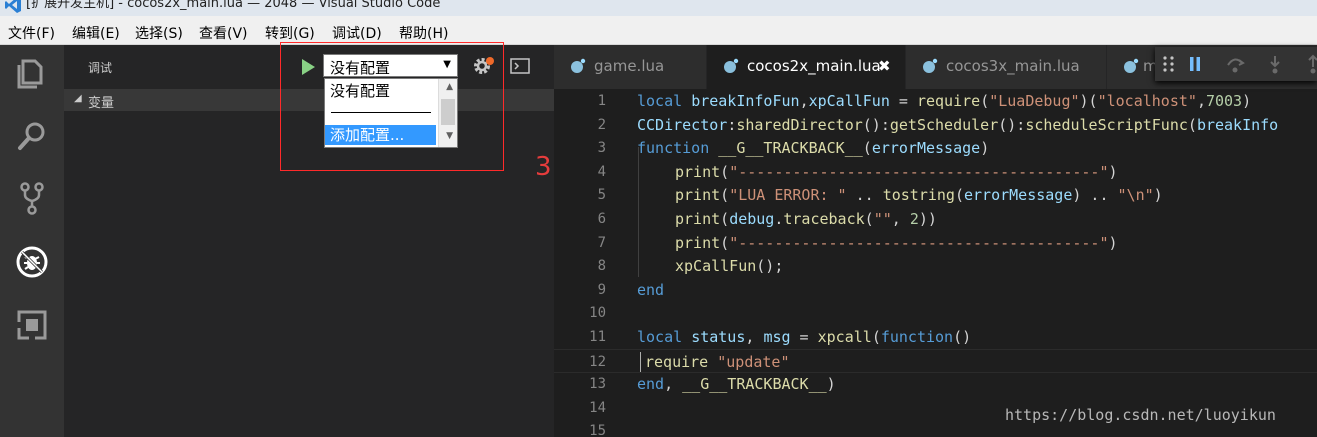 Image resolution: width=1317 pixels, height=437 pixels. Describe the element at coordinates (601, 266) in the screenshot. I see `line-number: 8` at that location.